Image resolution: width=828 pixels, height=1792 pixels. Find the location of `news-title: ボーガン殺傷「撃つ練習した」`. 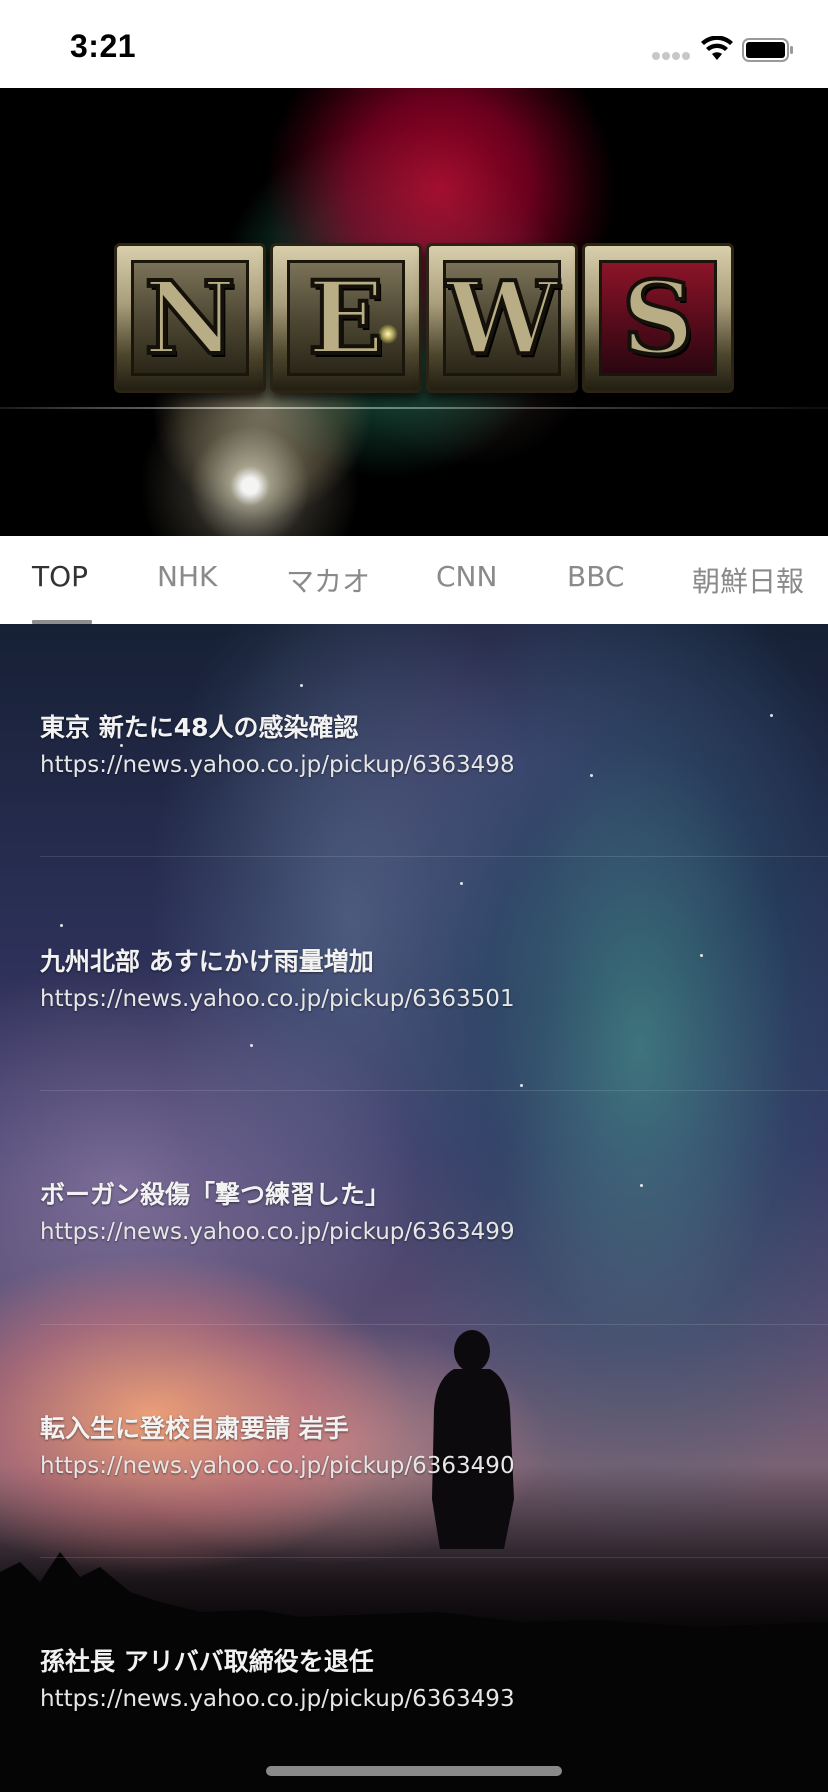

news-title: ボーガン殺傷「撃つ練習した」 is located at coordinates (215, 1194).